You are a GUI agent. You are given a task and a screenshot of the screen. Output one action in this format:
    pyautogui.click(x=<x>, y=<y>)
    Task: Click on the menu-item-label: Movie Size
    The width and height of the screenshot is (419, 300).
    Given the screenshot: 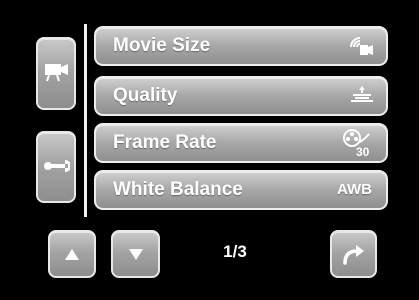 What is the action you would take?
    pyautogui.click(x=162, y=45)
    